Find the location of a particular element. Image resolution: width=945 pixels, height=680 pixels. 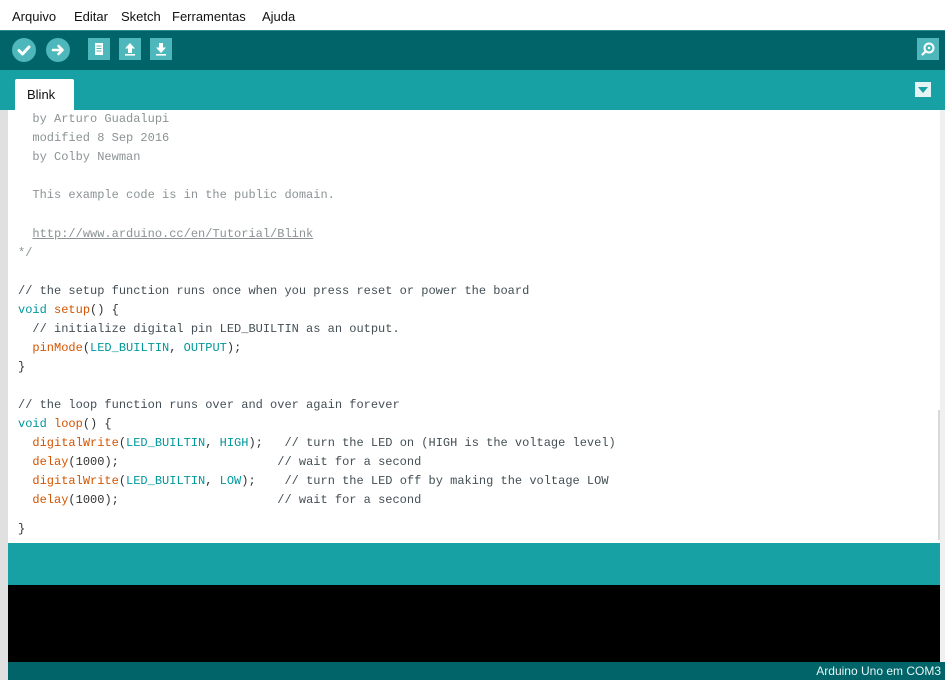

function-name: loop is located at coordinates (68, 424).